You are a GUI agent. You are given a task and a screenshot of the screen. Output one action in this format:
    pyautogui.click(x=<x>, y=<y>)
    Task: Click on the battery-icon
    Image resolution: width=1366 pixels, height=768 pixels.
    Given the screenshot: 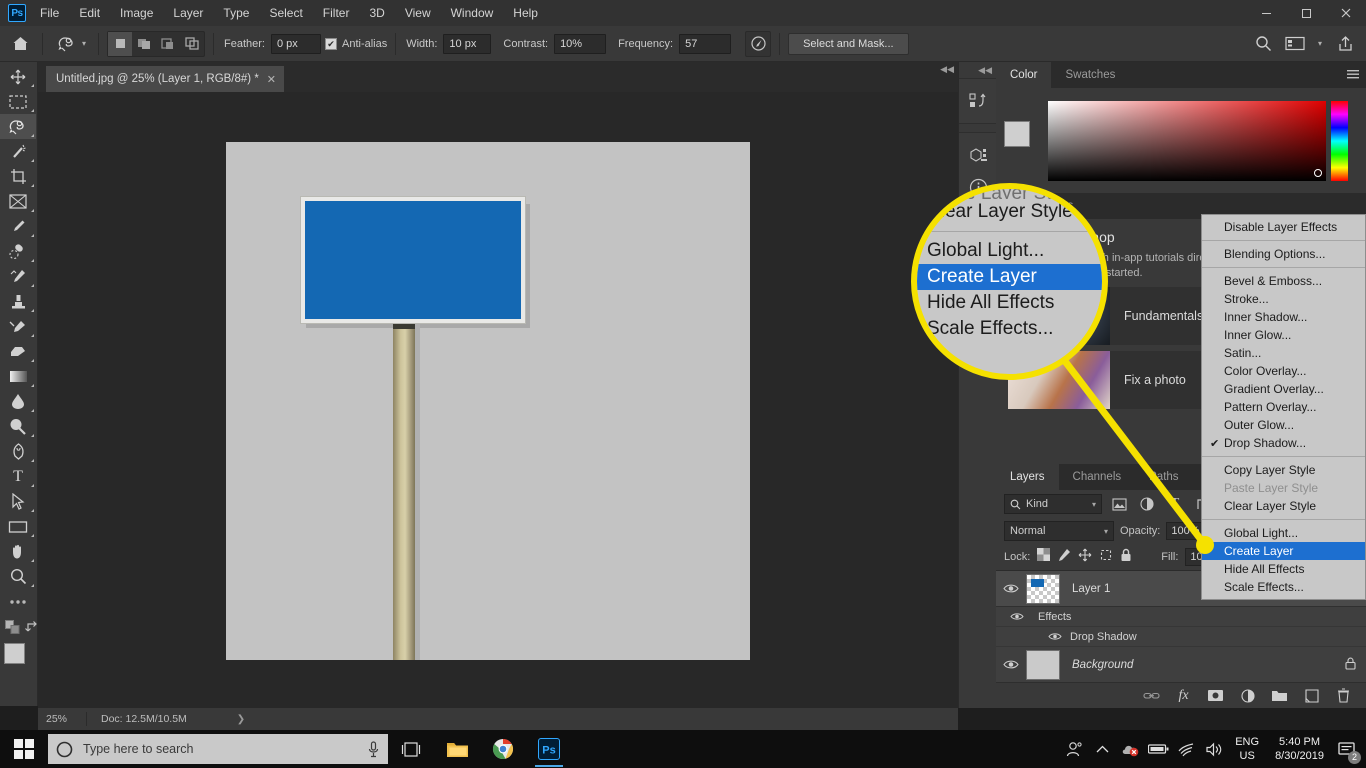 What is the action you would take?
    pyautogui.click(x=1158, y=749)
    